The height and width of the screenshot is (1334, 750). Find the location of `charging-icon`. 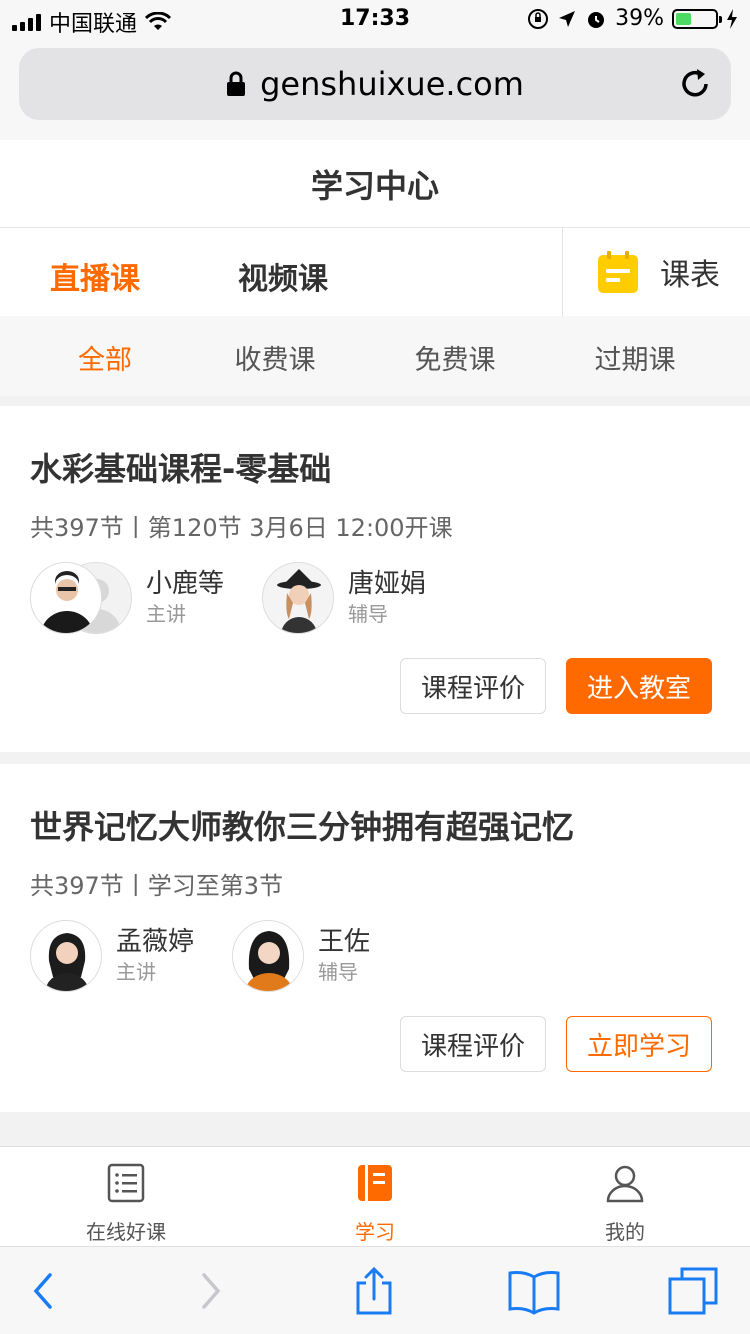

charging-icon is located at coordinates (732, 18).